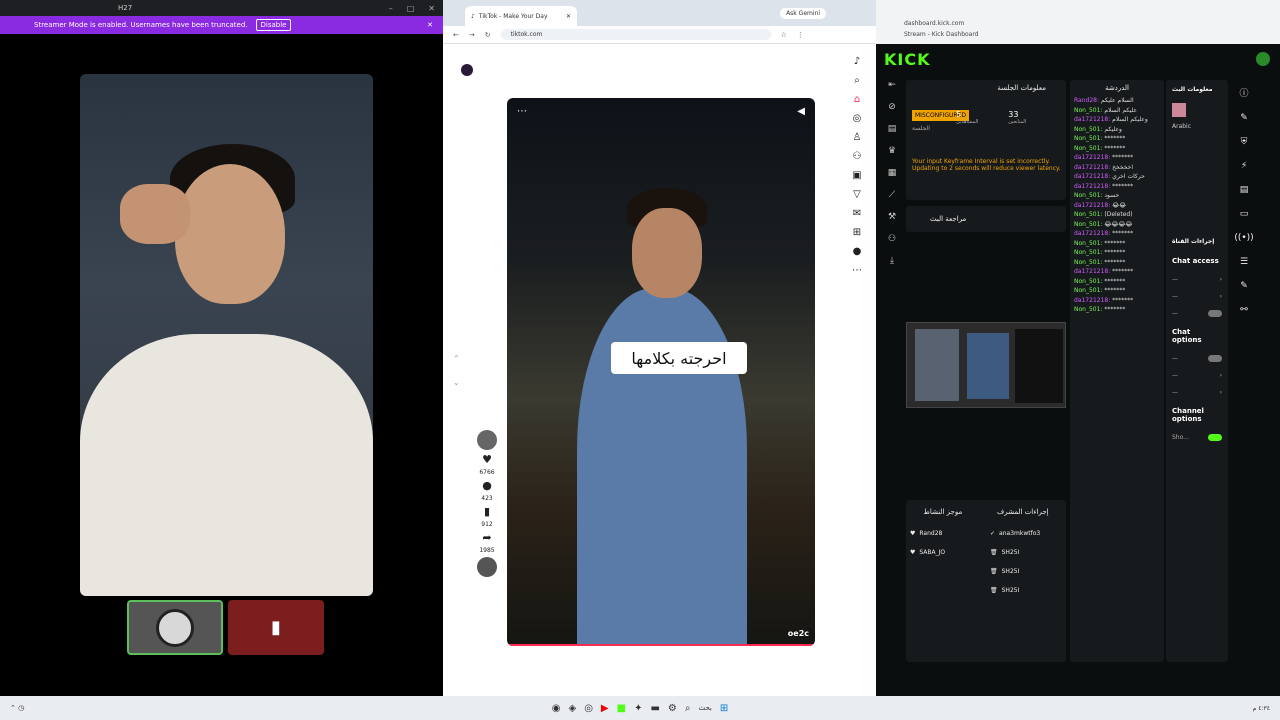 The width and height of the screenshot is (1280, 720). I want to click on tools-icon: ⚒, so click(892, 217).